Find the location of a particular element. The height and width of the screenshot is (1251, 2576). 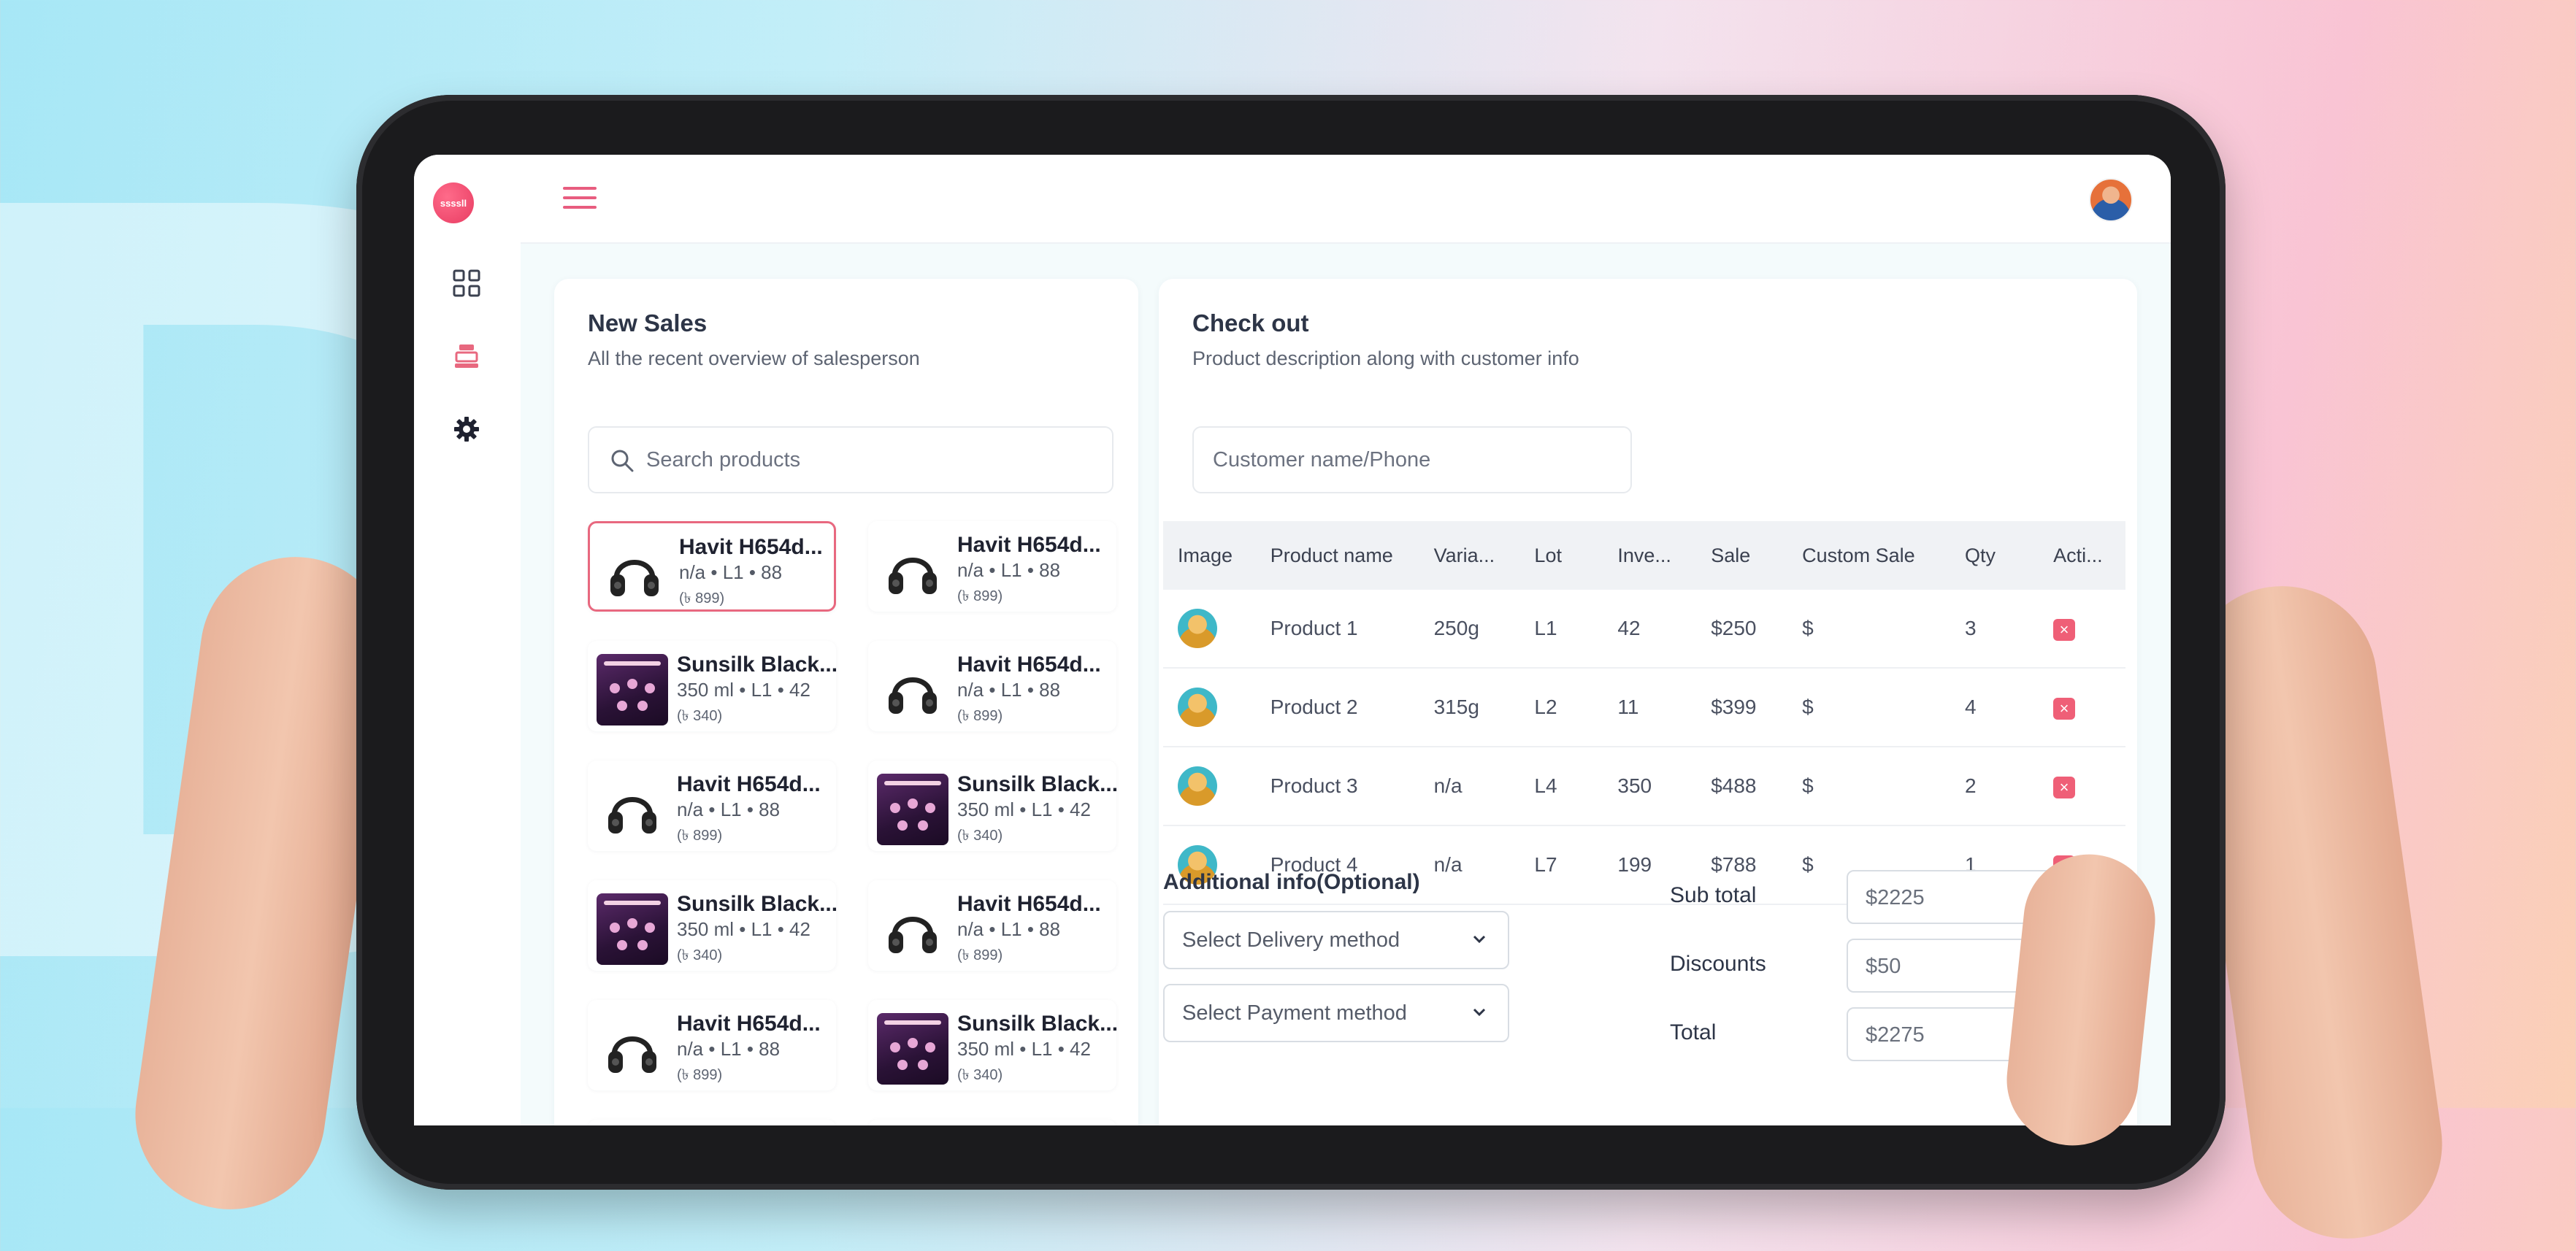

row-lot: L2 is located at coordinates (1561, 707).